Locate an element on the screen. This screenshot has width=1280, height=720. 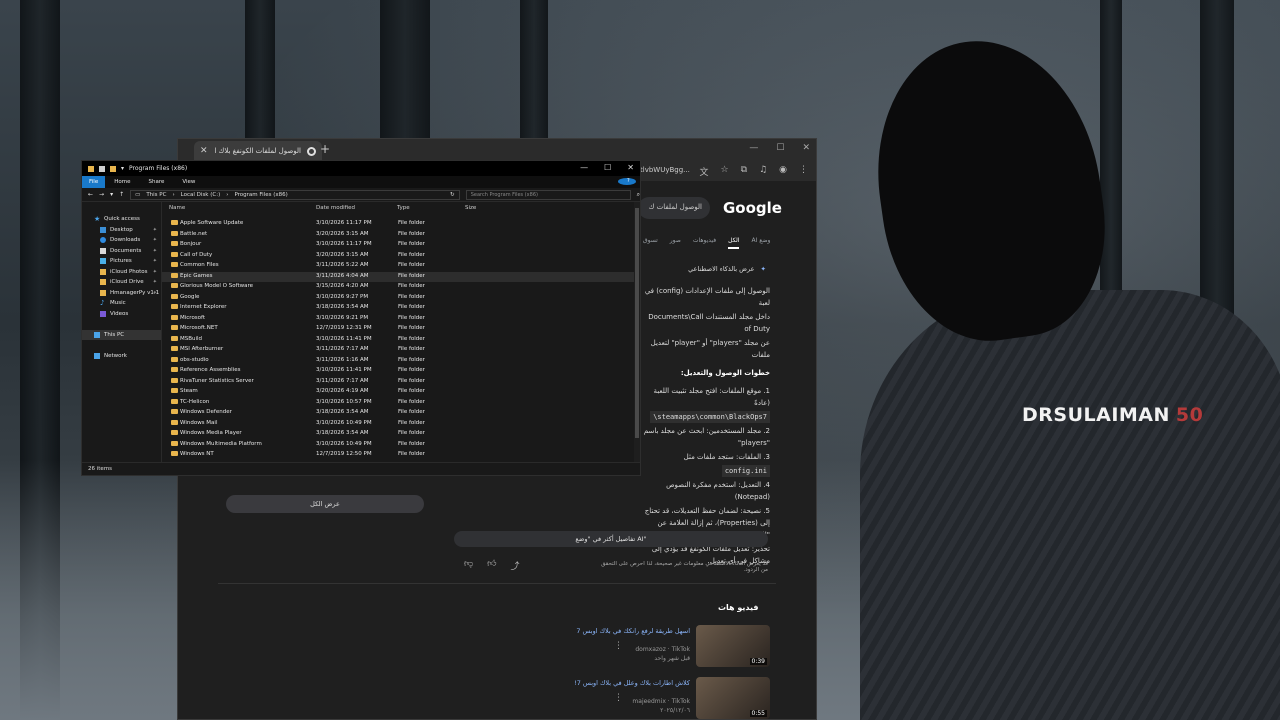
refresh-icon: ↻ is located at coordinates (452, 195).